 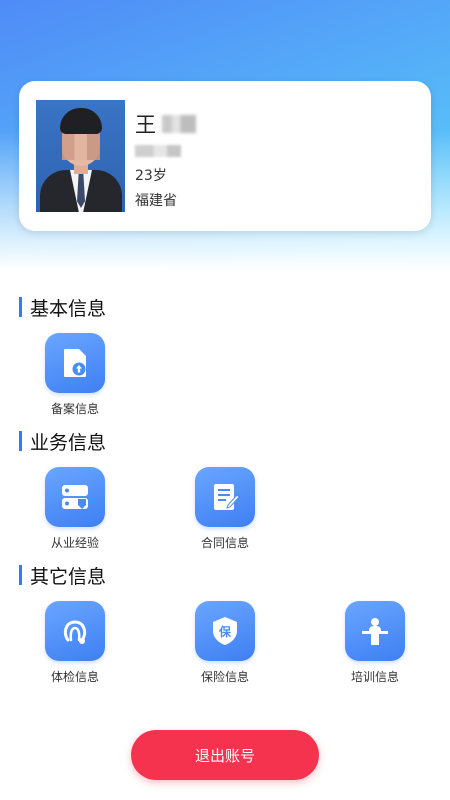 I want to click on svg-text: 保, so click(x=225, y=631).